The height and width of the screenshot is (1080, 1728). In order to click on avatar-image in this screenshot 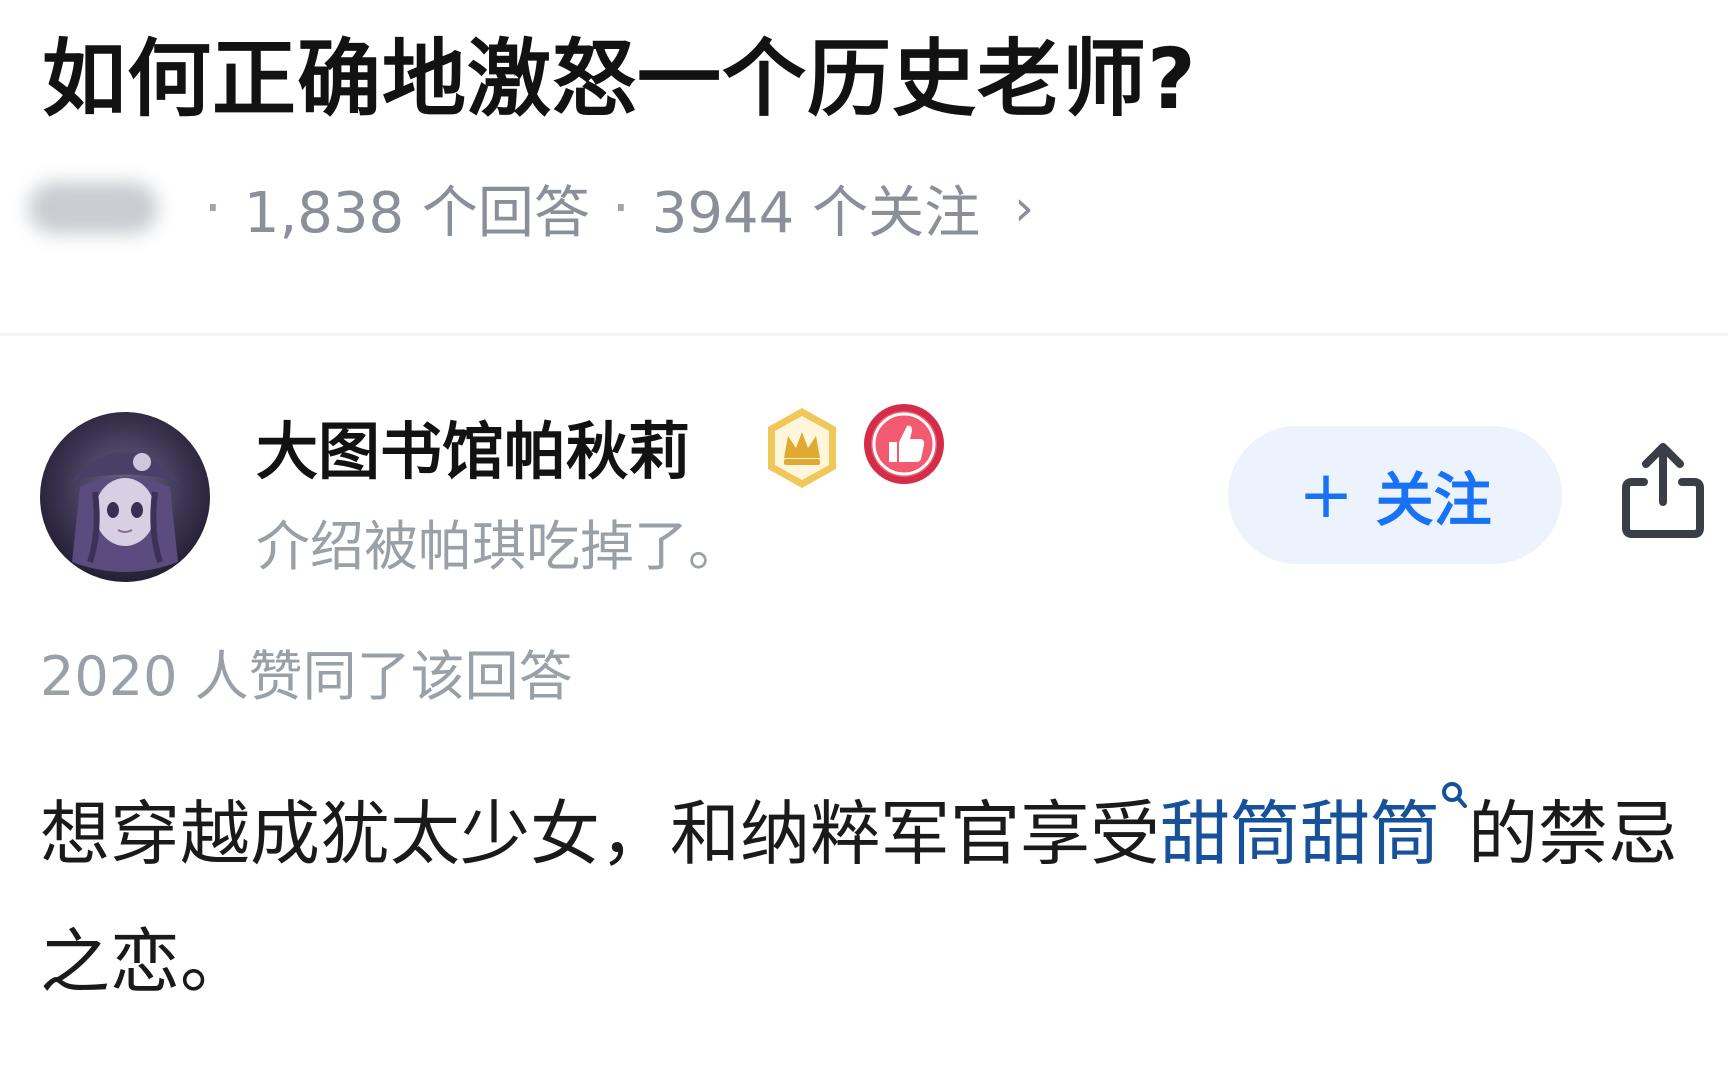, I will do `click(125, 497)`.